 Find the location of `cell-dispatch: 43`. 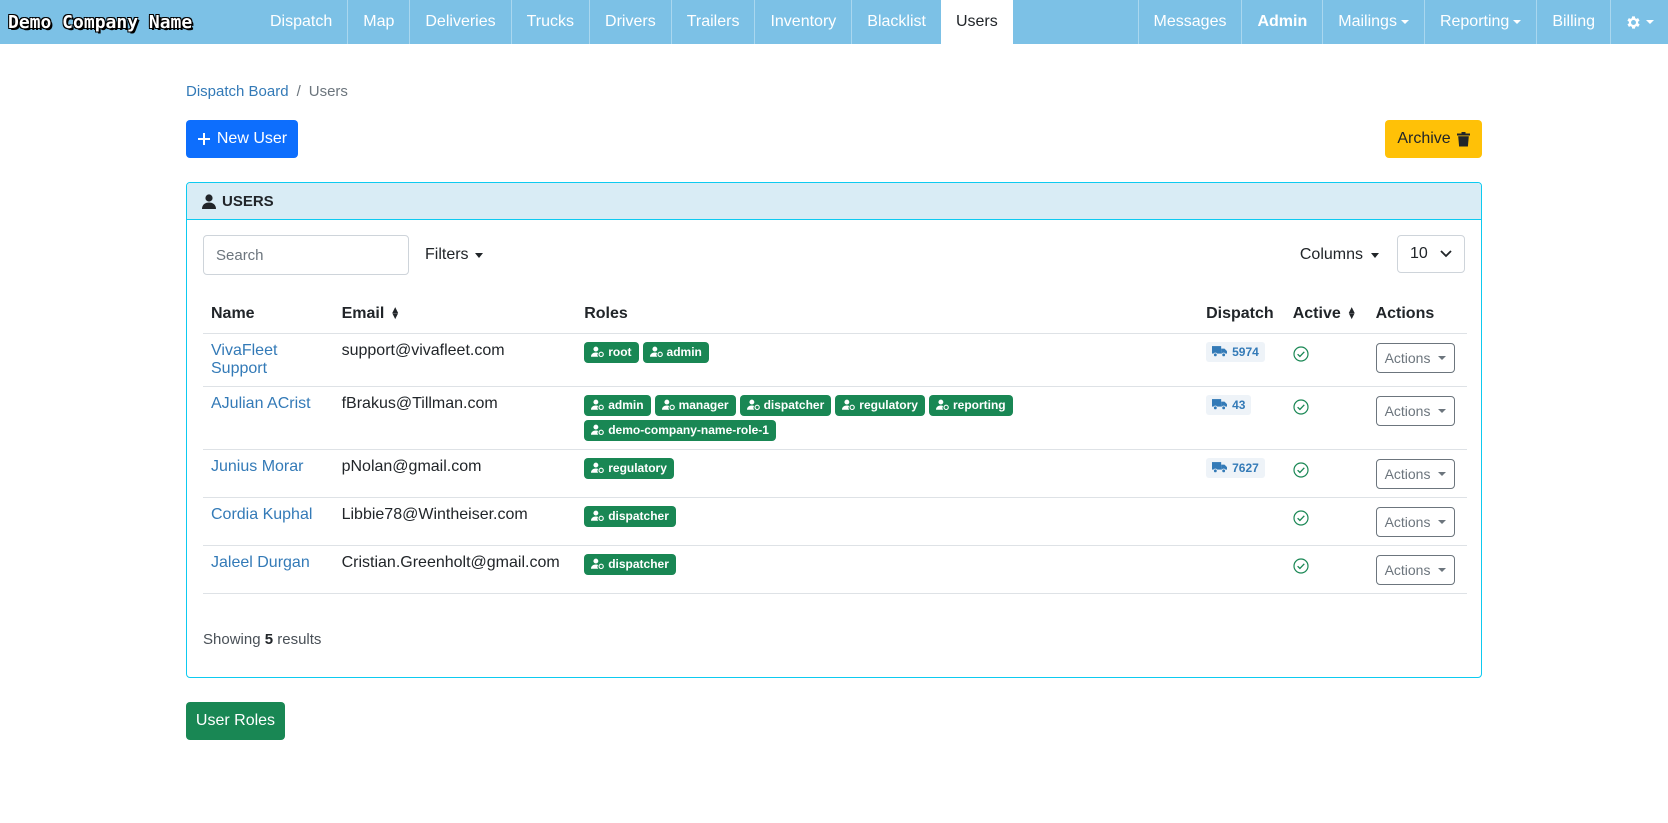

cell-dispatch: 43 is located at coordinates (1241, 418).